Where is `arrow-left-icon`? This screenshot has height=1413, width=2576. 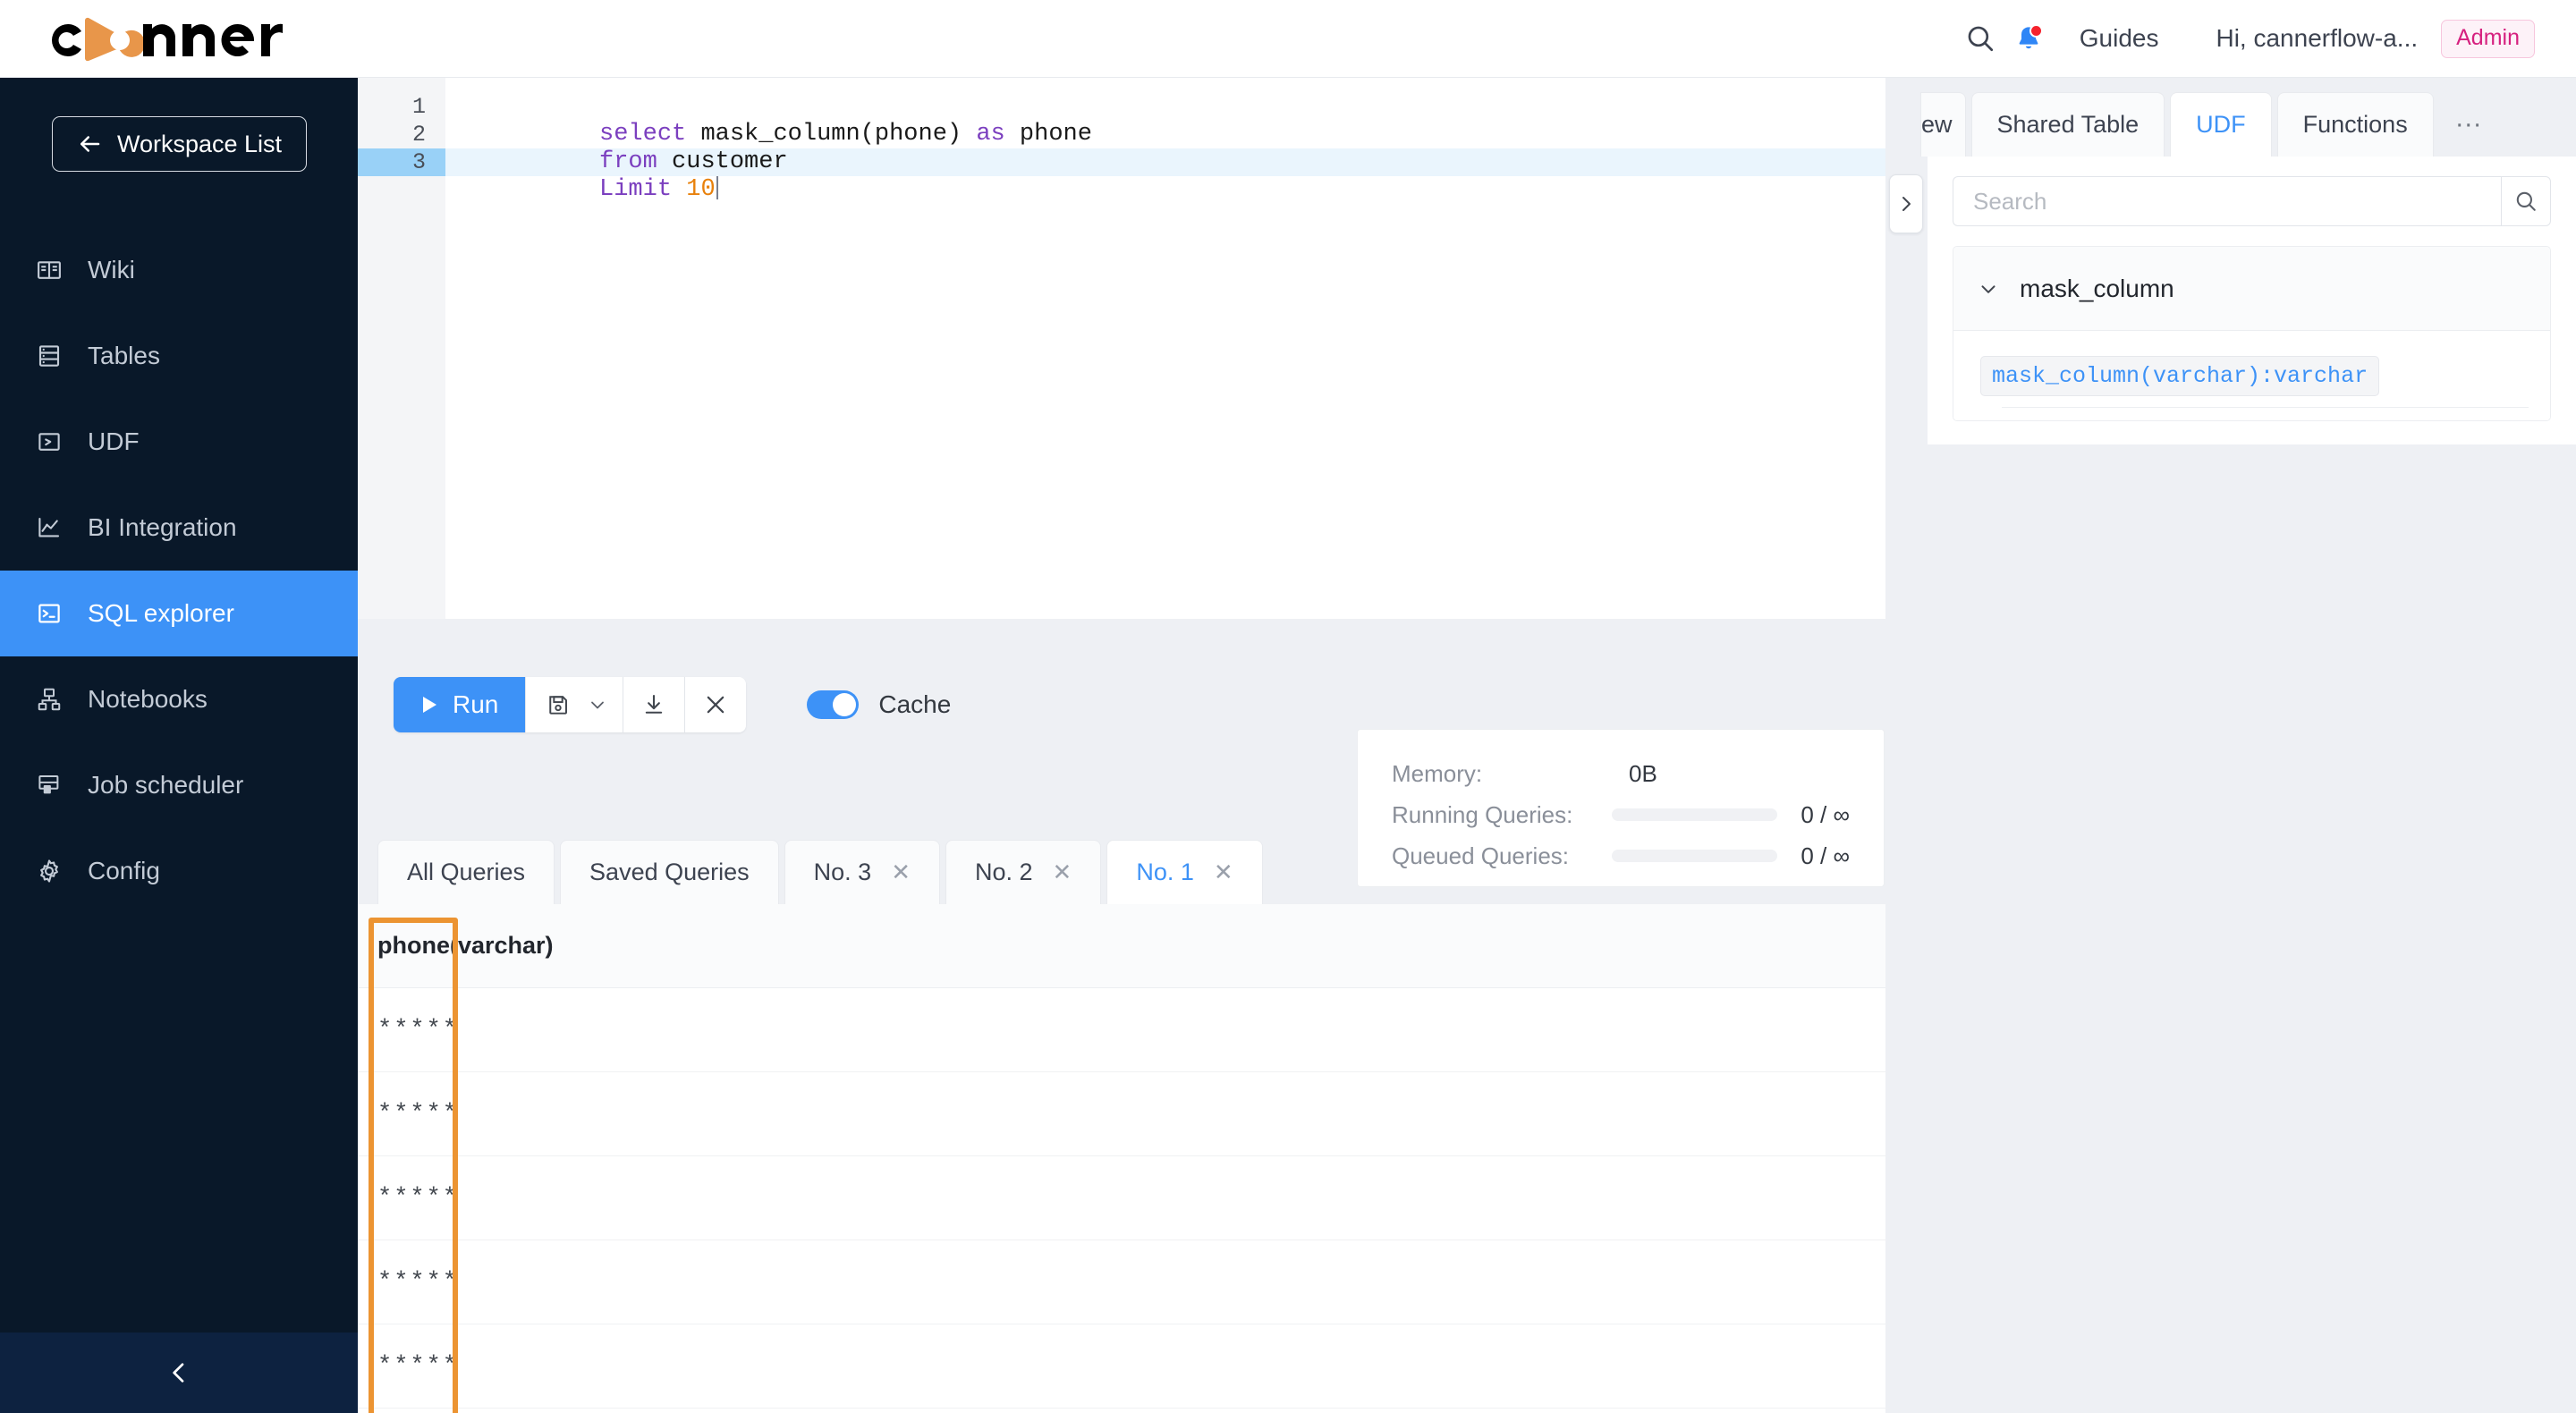
arrow-left-icon is located at coordinates (90, 144).